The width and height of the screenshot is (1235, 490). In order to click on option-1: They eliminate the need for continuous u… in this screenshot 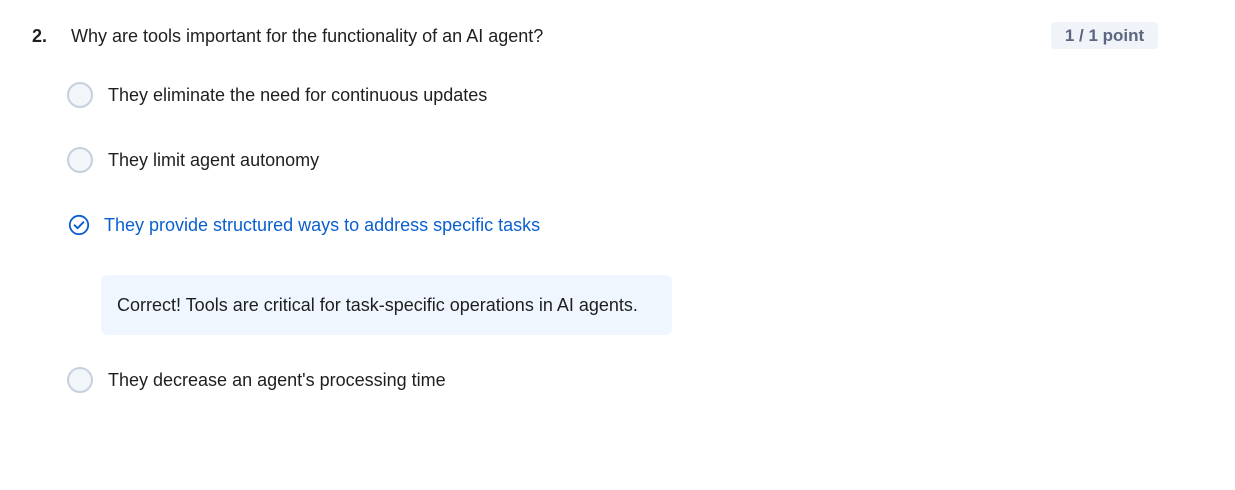, I will do `click(277, 95)`.